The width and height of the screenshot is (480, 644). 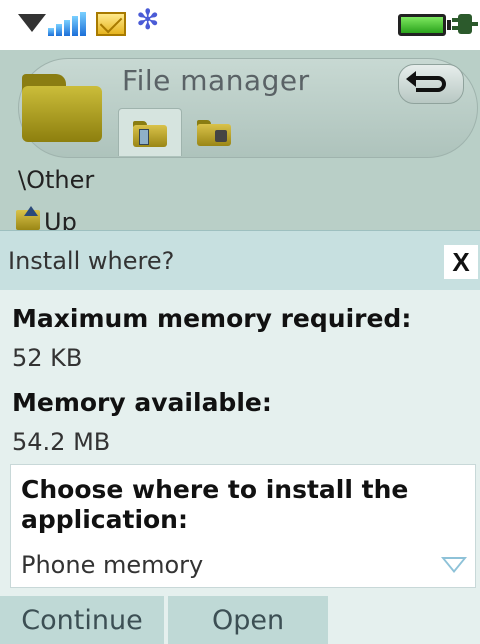 What do you see at coordinates (32, 23) in the screenshot?
I see `network-triangle-icon` at bounding box center [32, 23].